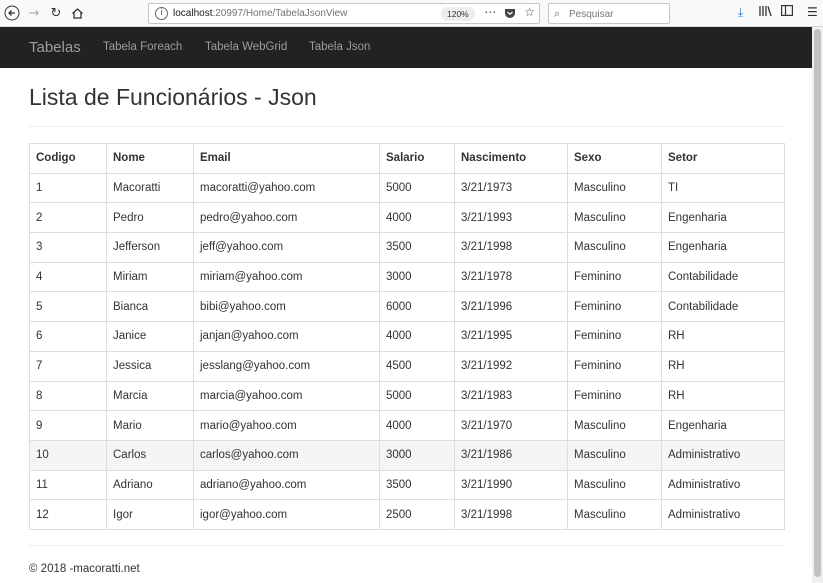  Describe the element at coordinates (68, 485) in the screenshot. I see `table-cell: 11` at that location.